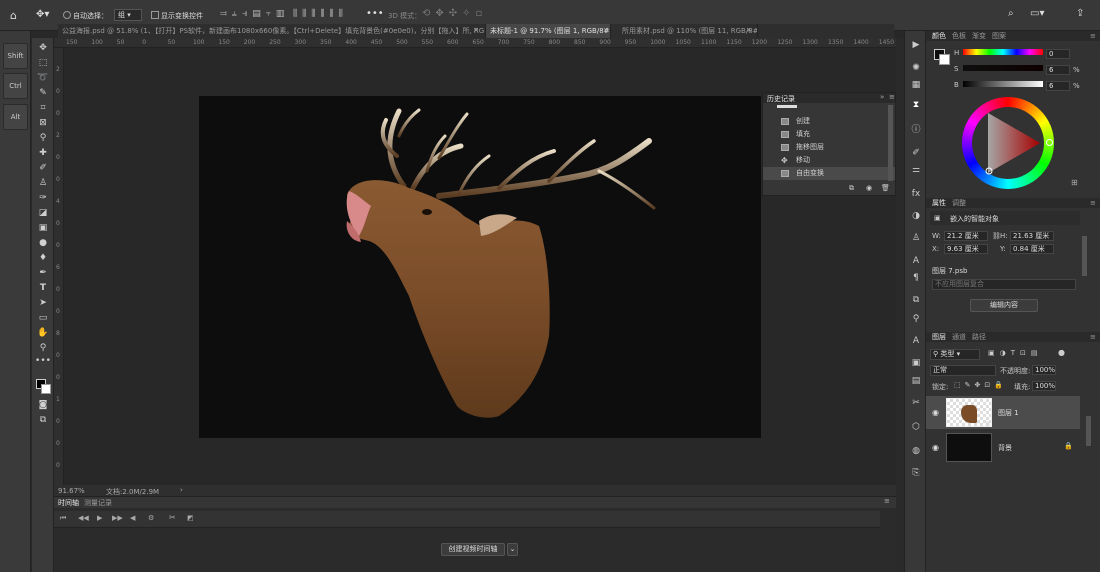 This screenshot has width=1100, height=572. I want to click on tab-layers: 图层, so click(939, 337).